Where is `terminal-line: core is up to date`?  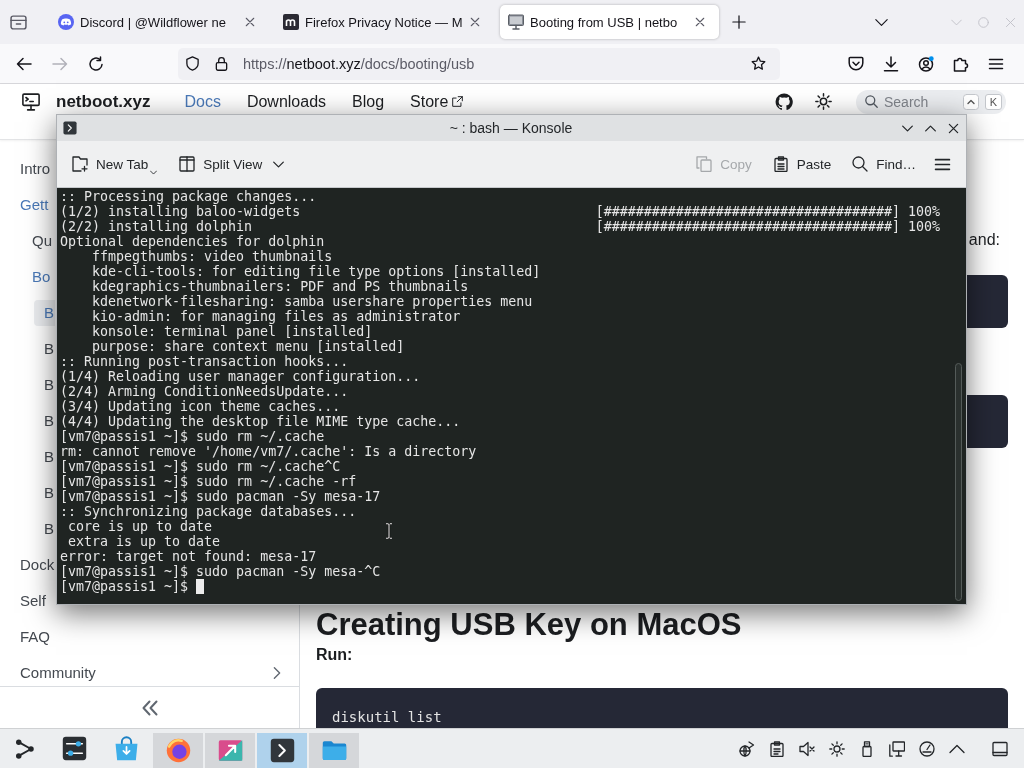
terminal-line: core is up to date is located at coordinates (140, 526).